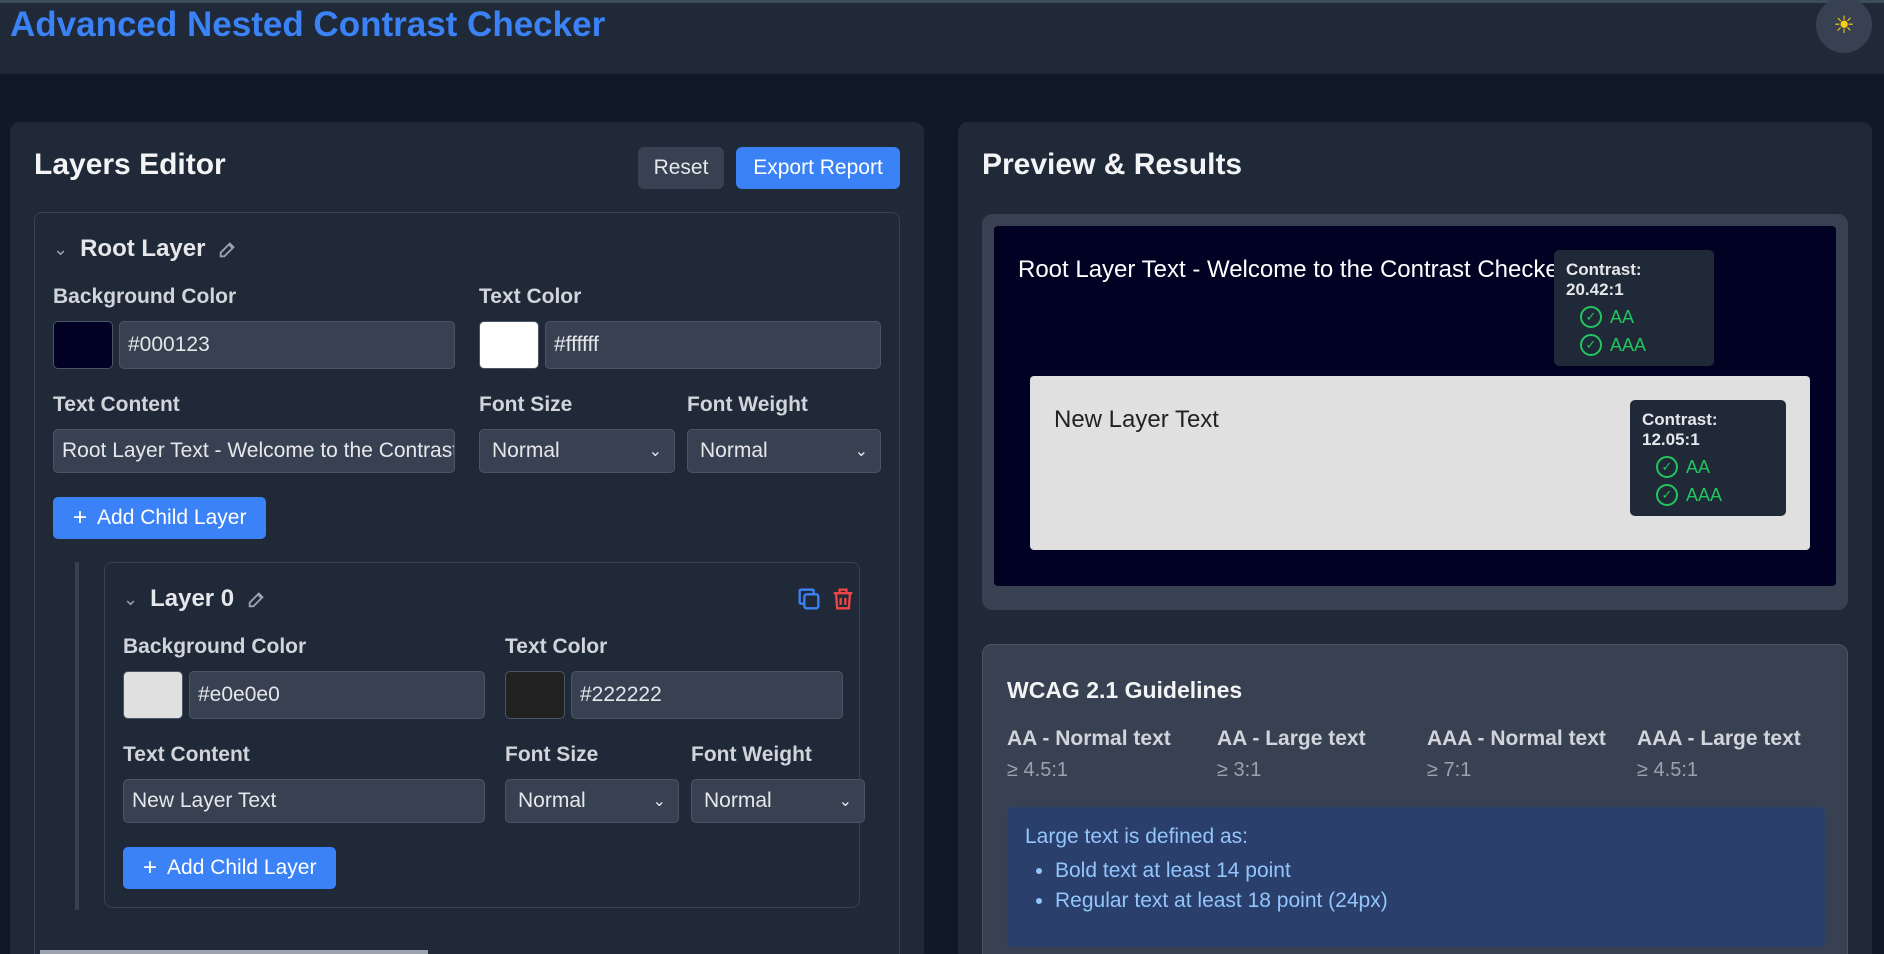 Image resolution: width=1884 pixels, height=954 pixels. I want to click on guideline-item: AA - Normal text ≥ 4.5:1, so click(1107, 754).